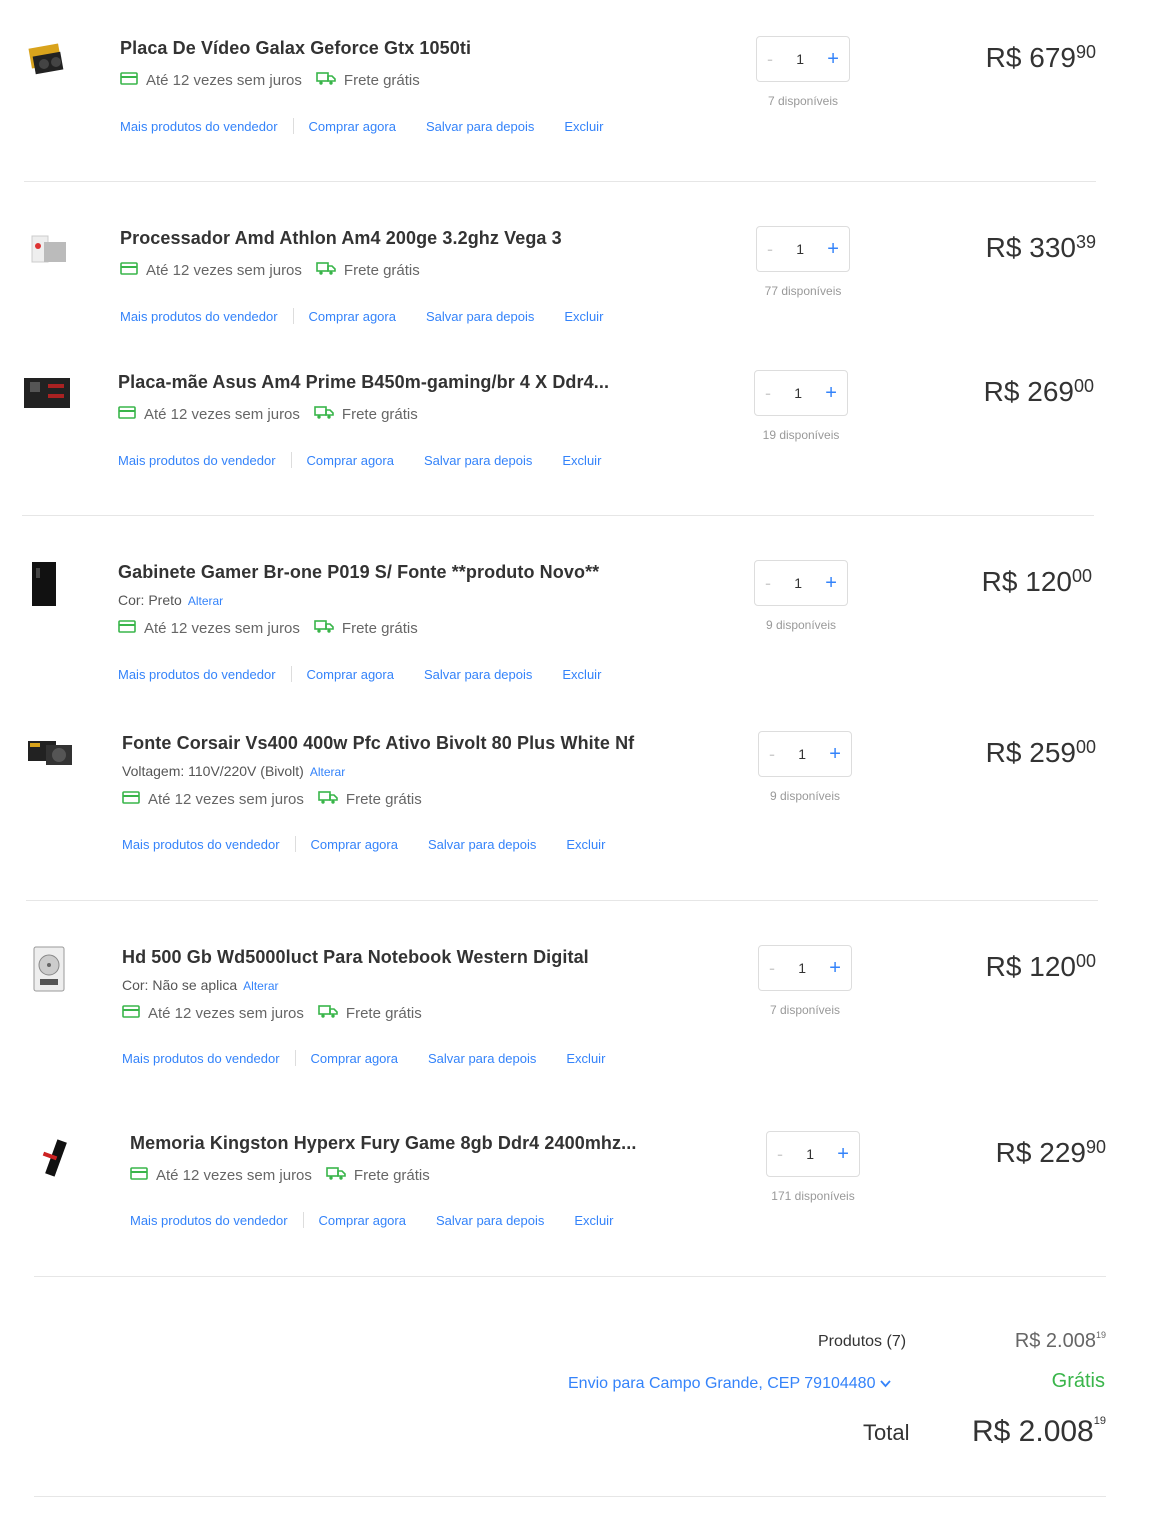  I want to click on total-label: Total, so click(886, 1432).